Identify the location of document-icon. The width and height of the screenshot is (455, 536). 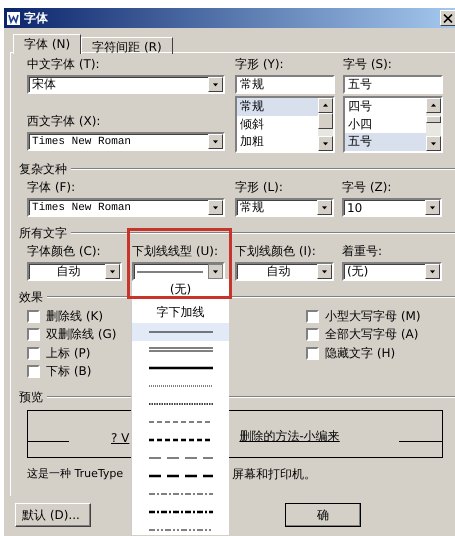
(13, 18).